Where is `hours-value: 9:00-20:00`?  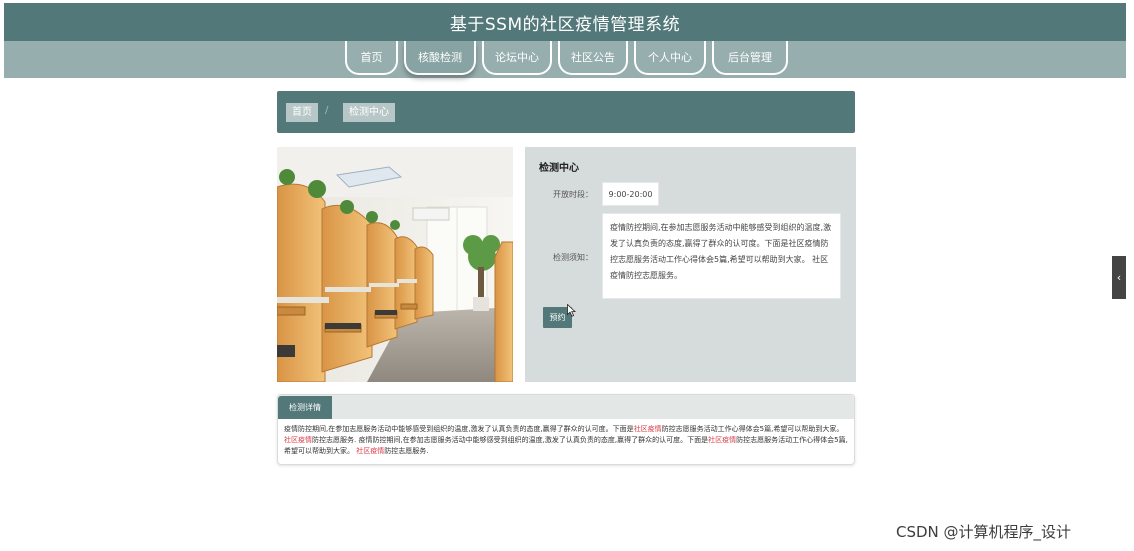
hours-value: 9:00-20:00 is located at coordinates (630, 194).